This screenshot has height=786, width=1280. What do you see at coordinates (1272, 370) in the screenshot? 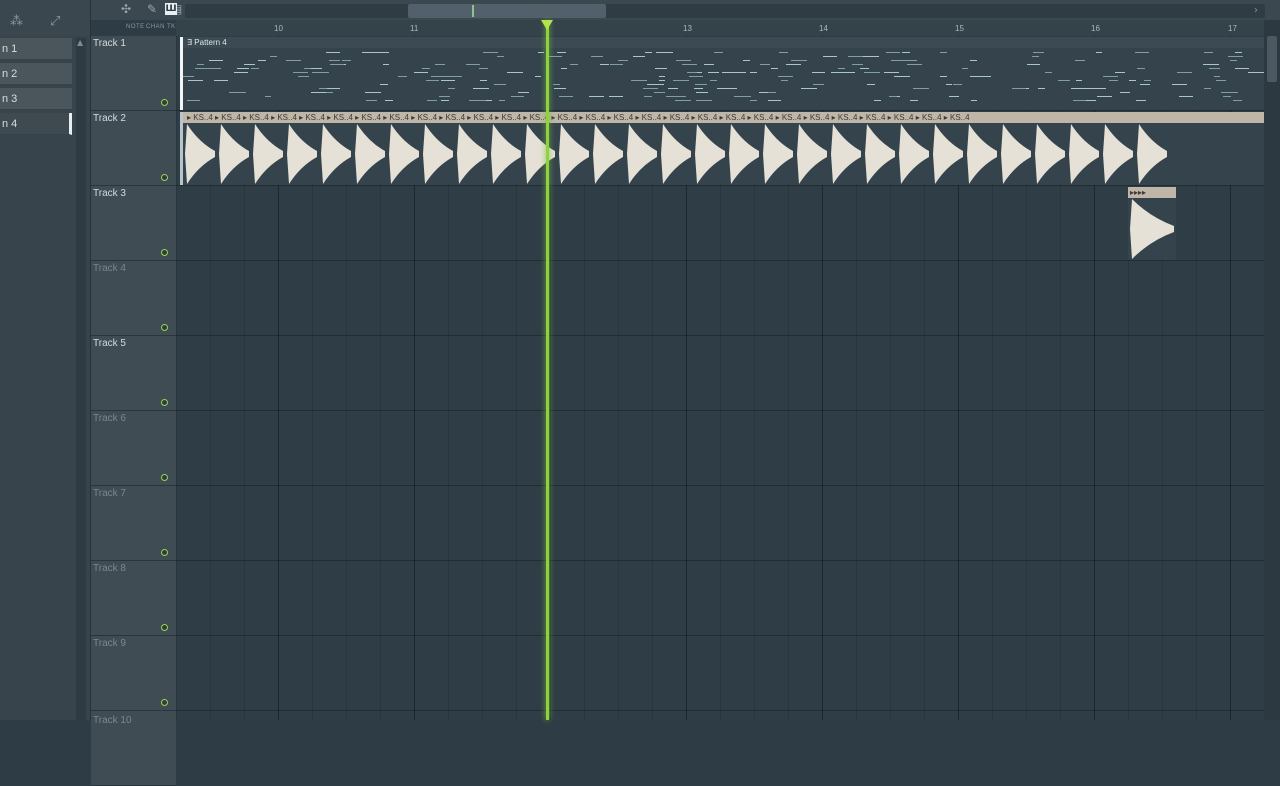
I see `vertical-scrollbar` at bounding box center [1272, 370].